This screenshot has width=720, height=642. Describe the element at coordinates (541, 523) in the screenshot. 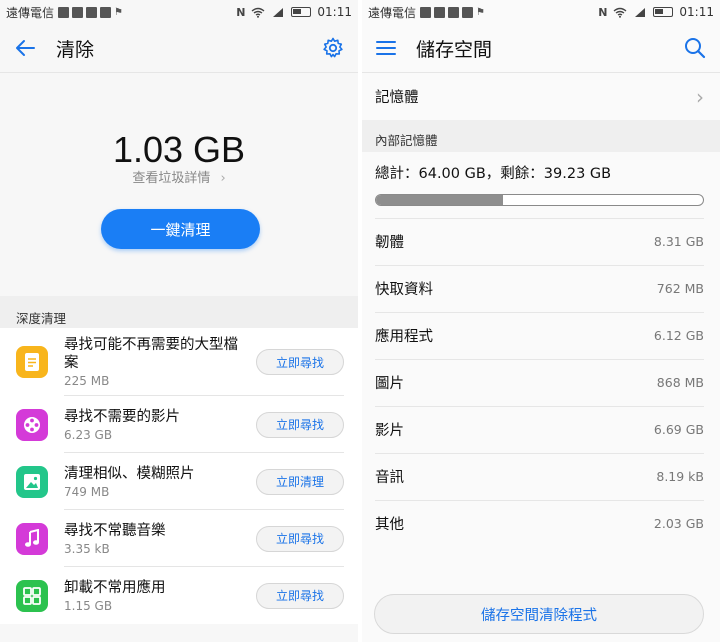

I see `category-row-other: 其他 2.03 GB` at that location.